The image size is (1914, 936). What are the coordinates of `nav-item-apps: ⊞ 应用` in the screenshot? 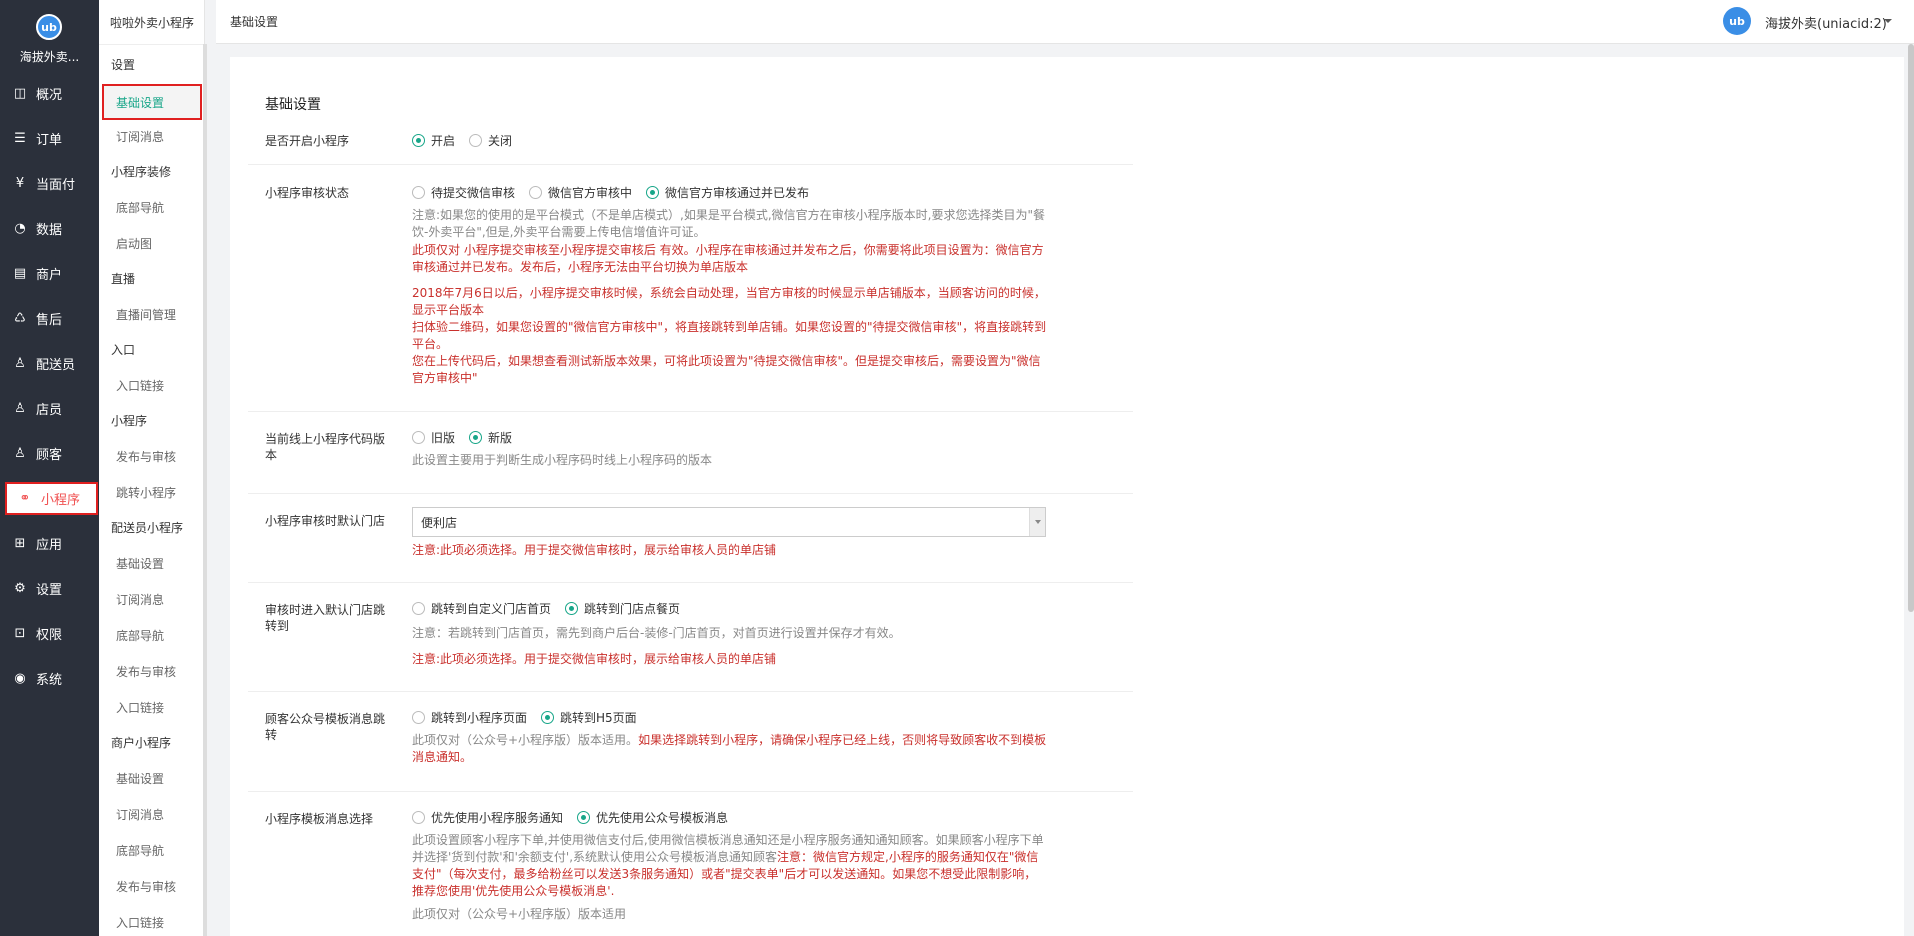 It's located at (54, 543).